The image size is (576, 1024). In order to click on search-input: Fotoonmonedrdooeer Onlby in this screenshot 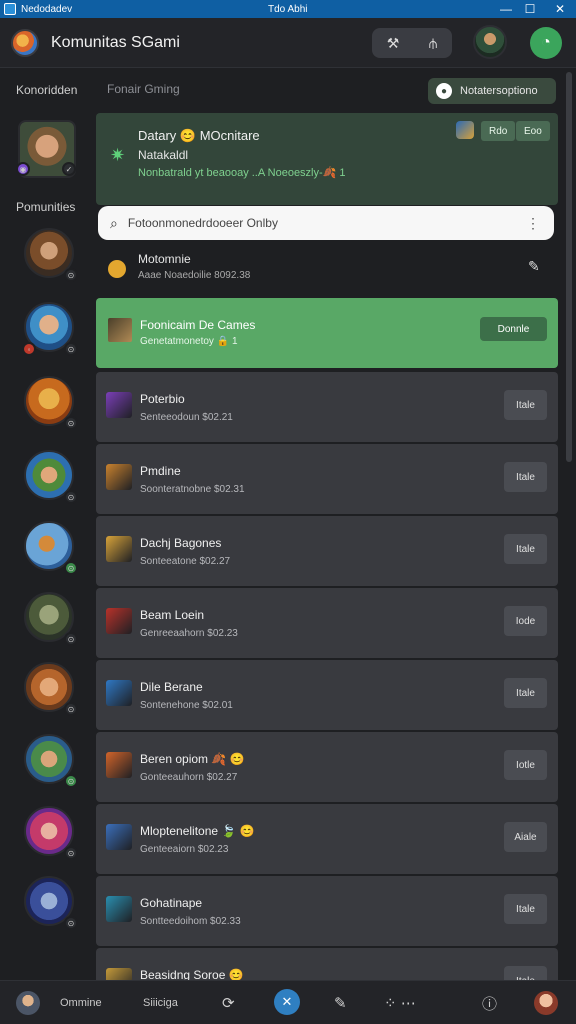, I will do `click(203, 223)`.